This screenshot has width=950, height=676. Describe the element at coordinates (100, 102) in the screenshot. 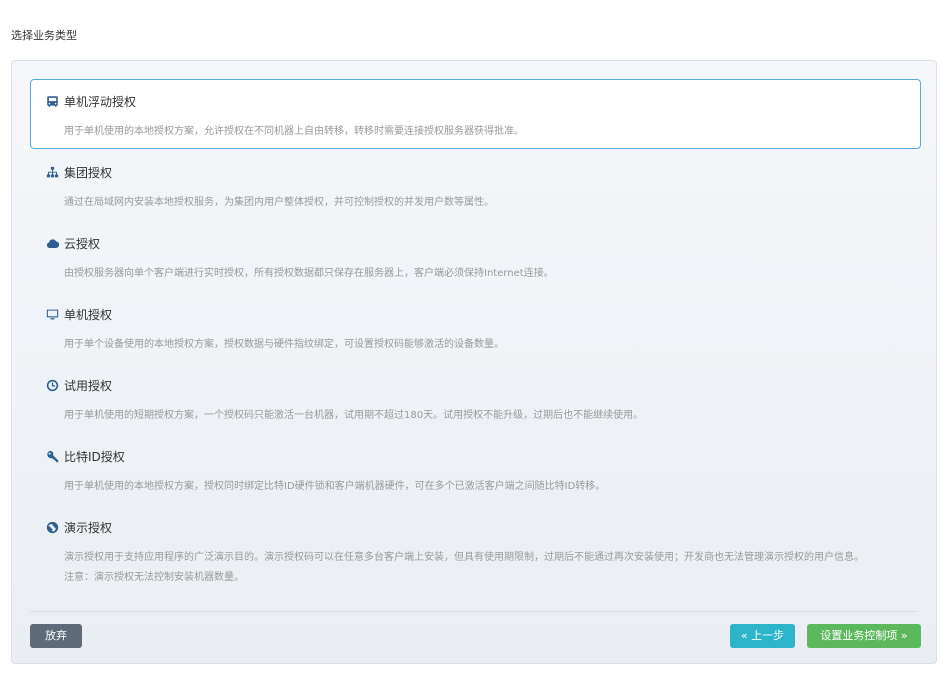

I see `option-title: 单机浮动授权` at that location.